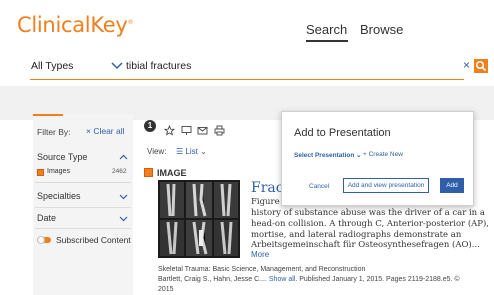 This screenshot has height=295, width=494. I want to click on more-link: More, so click(260, 254).